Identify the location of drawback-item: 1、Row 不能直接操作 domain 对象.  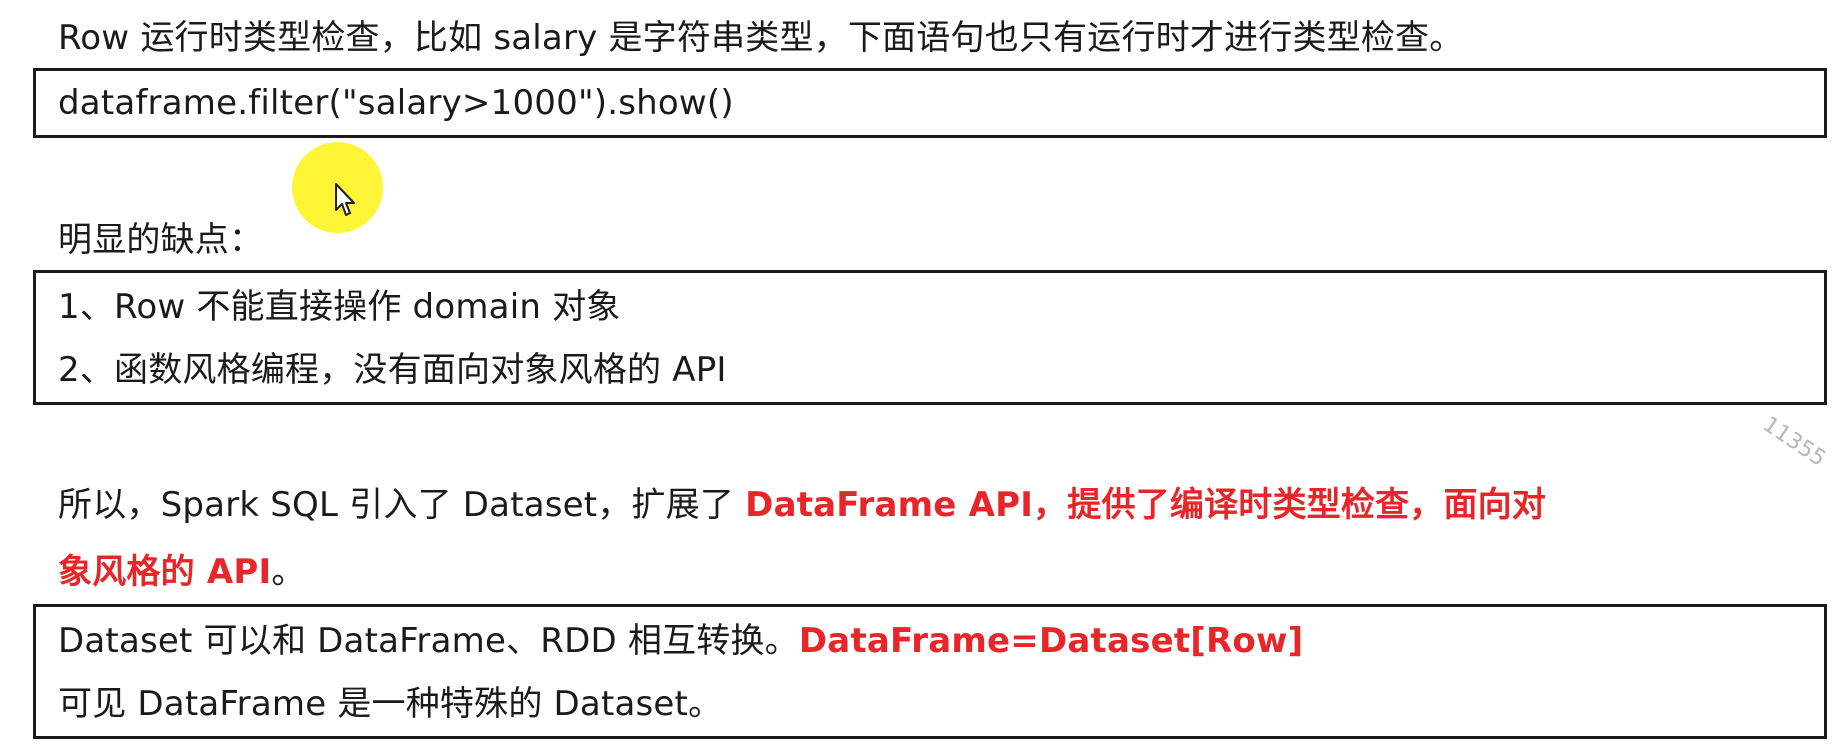
(339, 307).